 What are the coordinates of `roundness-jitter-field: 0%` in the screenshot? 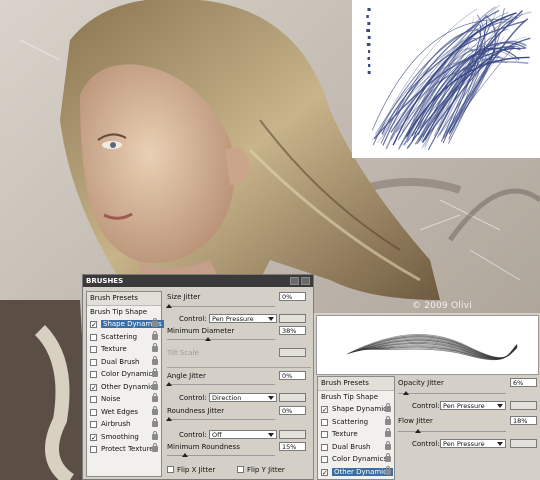 It's located at (292, 410).